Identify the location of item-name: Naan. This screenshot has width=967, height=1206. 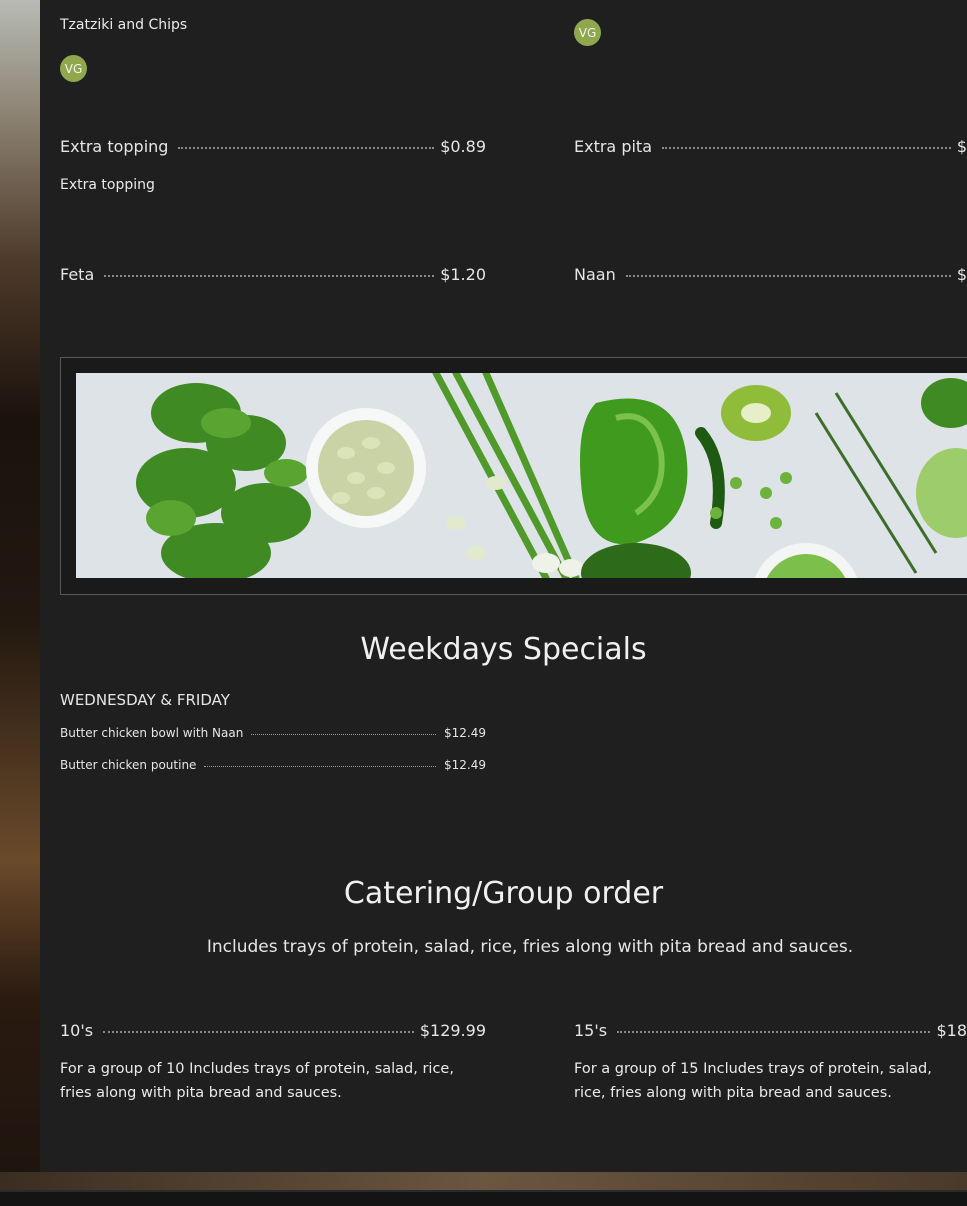
(595, 274).